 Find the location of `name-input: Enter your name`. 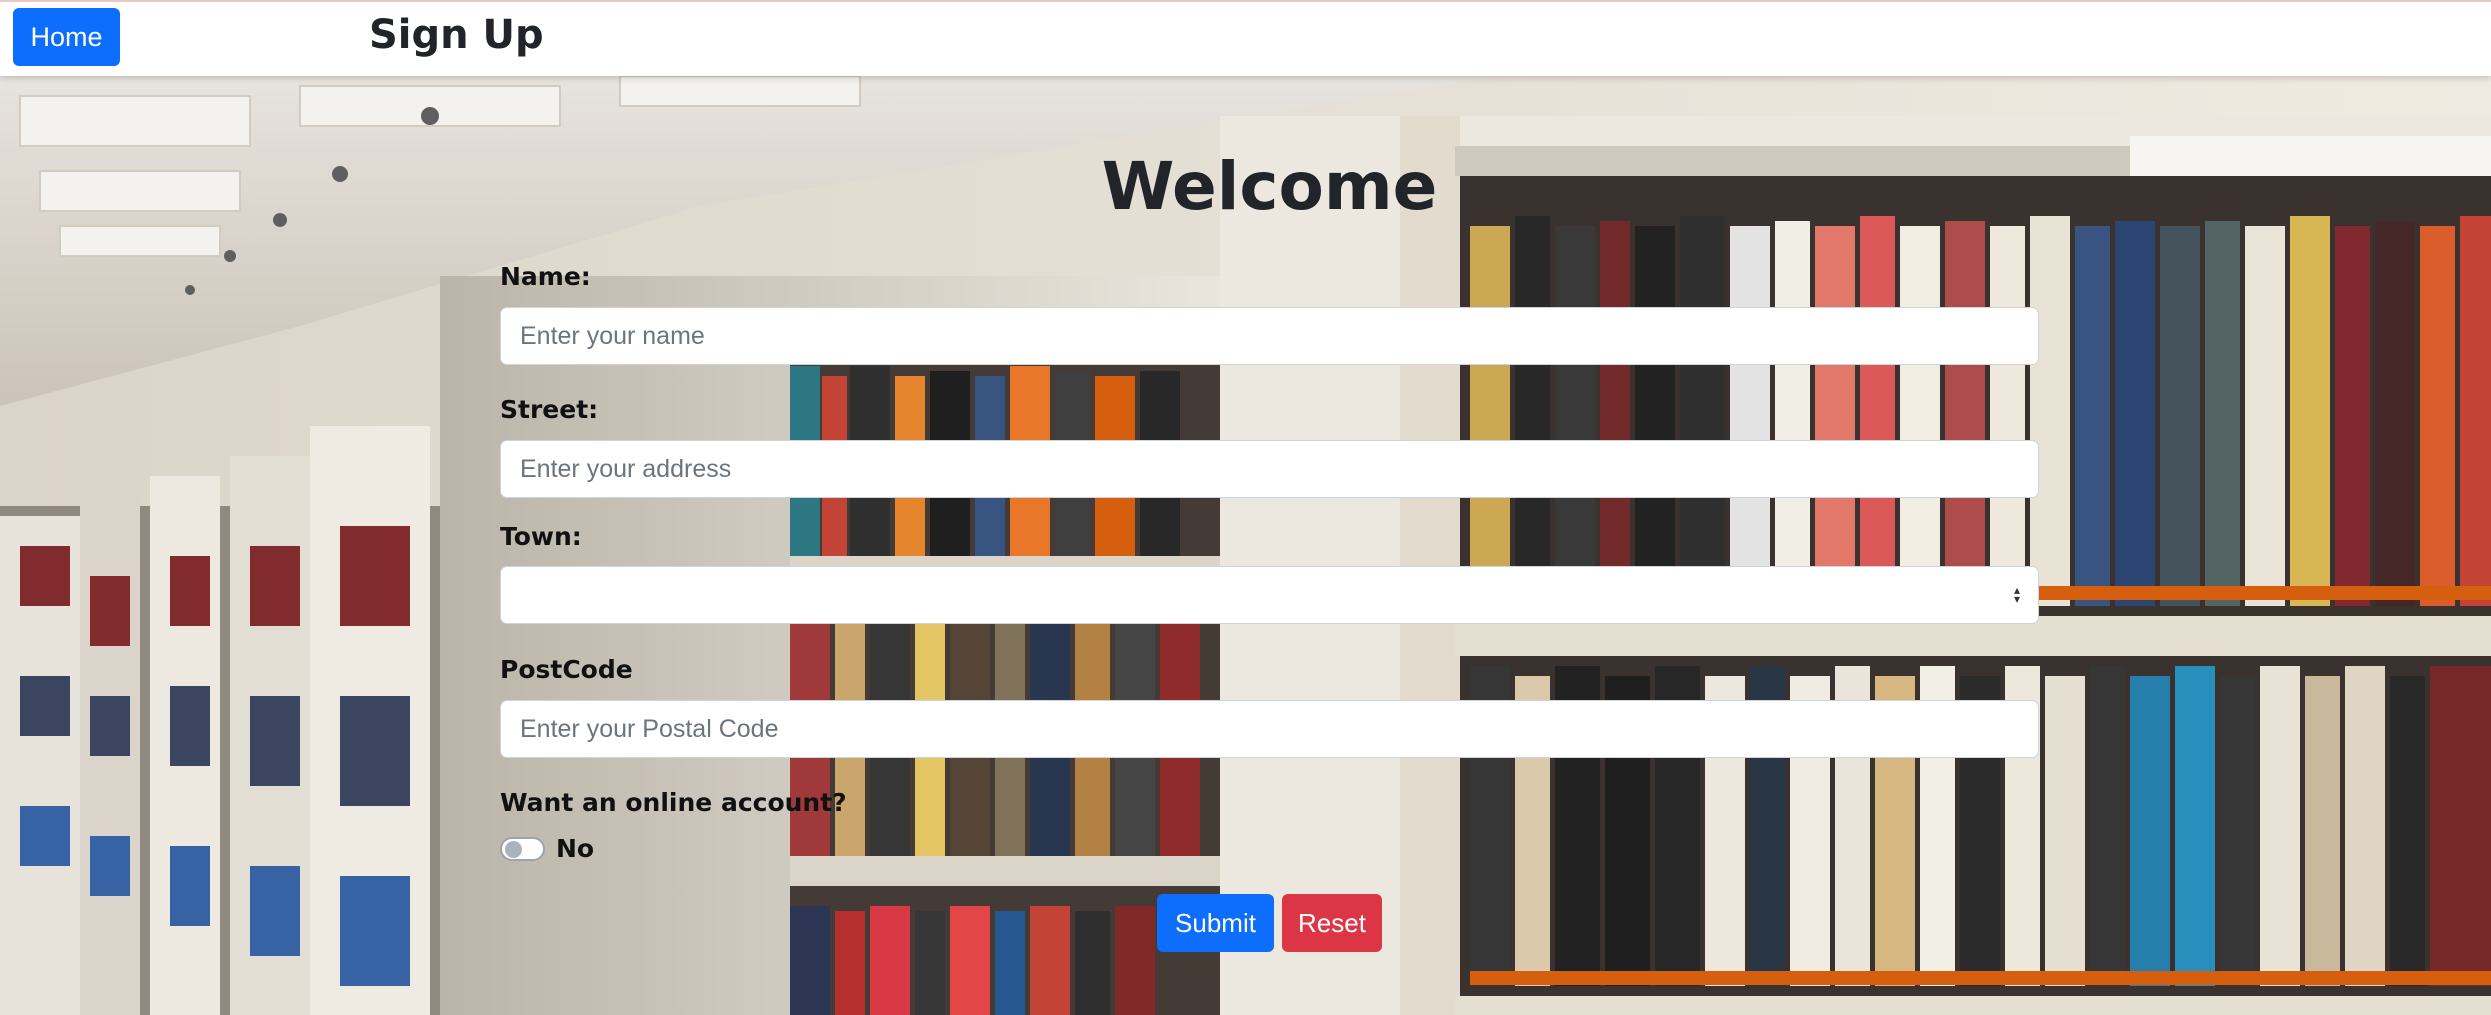

name-input: Enter your name is located at coordinates (1269, 336).